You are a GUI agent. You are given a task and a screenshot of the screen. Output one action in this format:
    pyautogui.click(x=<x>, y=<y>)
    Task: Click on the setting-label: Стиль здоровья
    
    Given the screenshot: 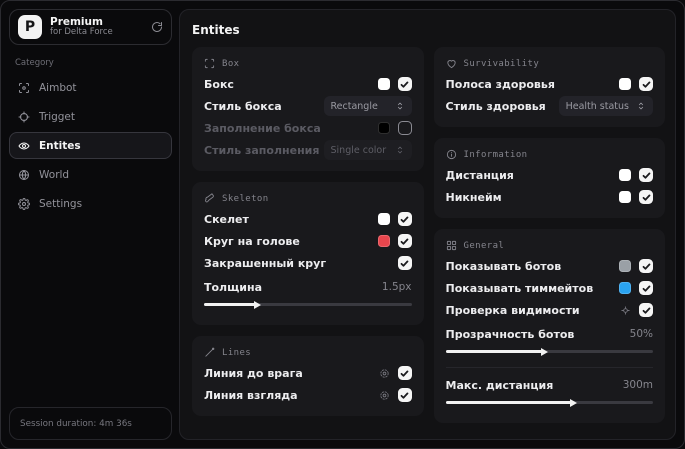 What is the action you would take?
    pyautogui.click(x=495, y=106)
    